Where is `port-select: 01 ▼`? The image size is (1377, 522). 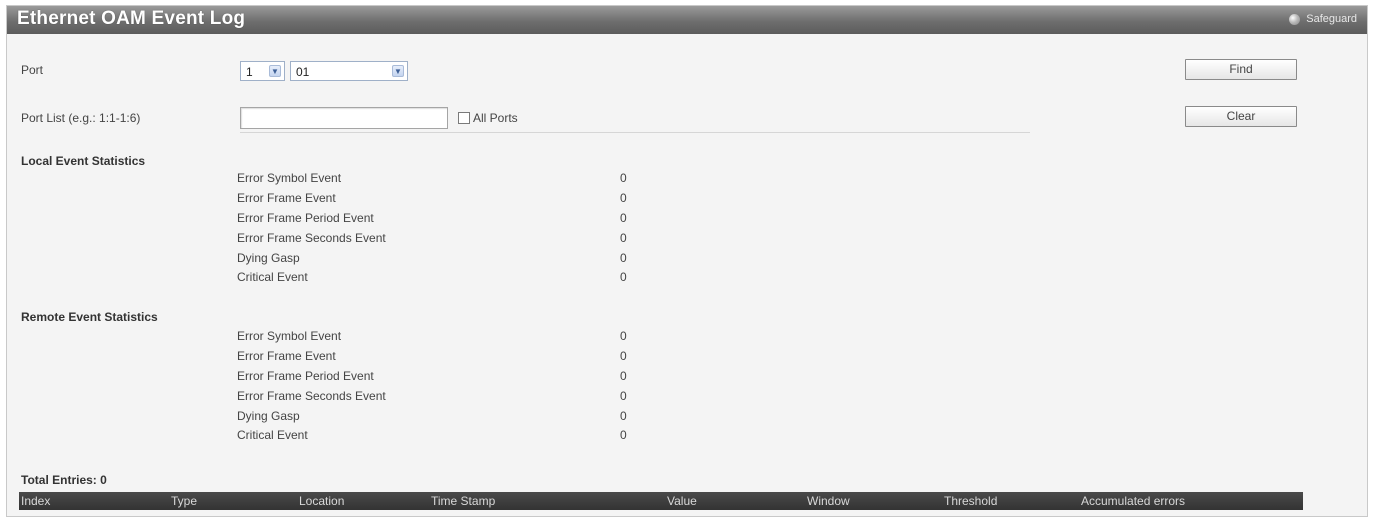
port-select: 01 ▼ is located at coordinates (349, 71).